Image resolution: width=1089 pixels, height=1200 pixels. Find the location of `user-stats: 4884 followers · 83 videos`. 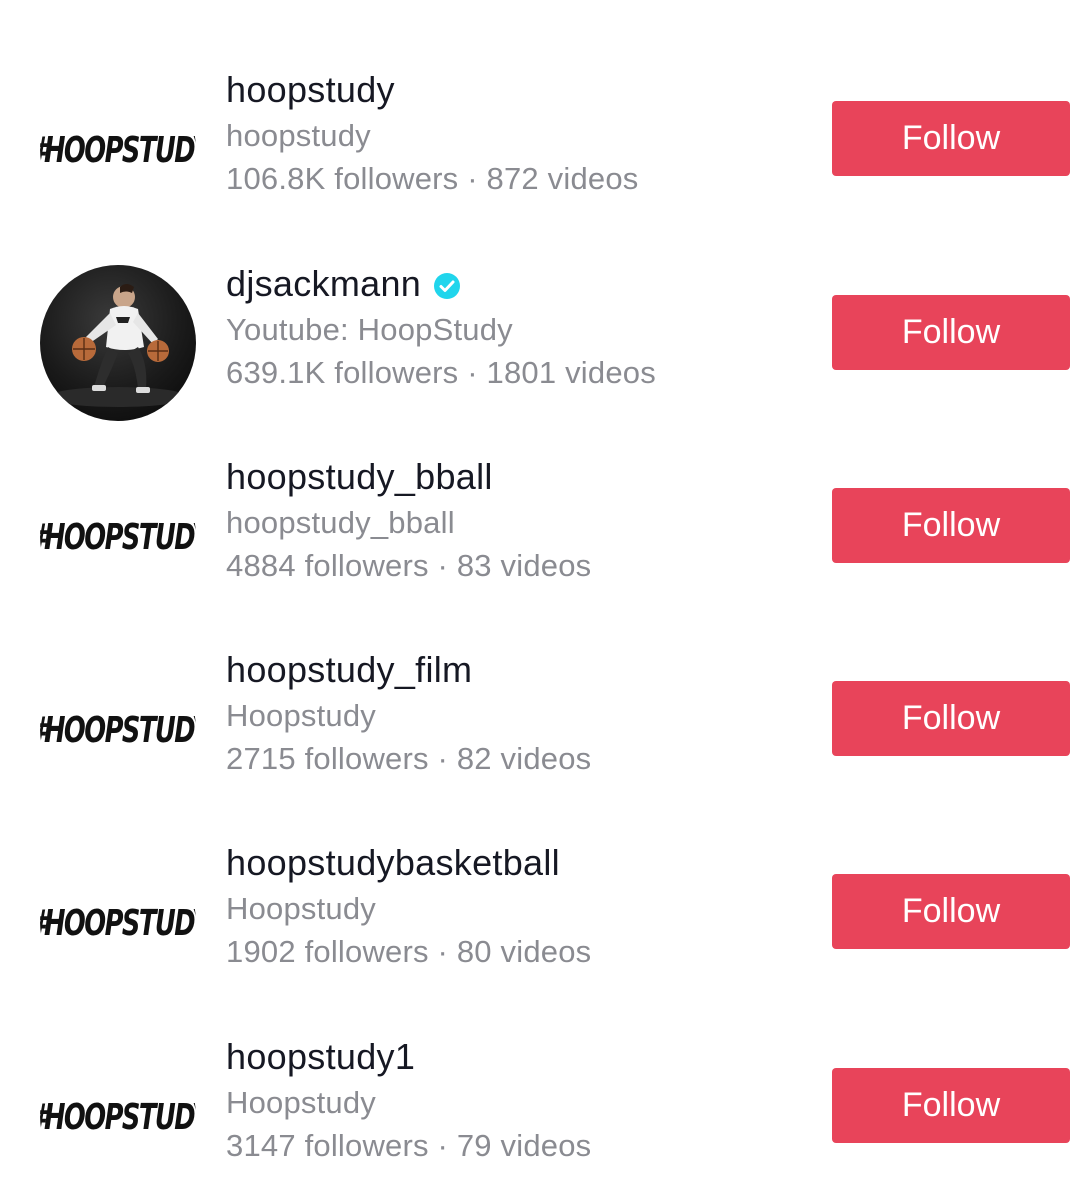

user-stats: 4884 followers · 83 videos is located at coordinates (409, 565).